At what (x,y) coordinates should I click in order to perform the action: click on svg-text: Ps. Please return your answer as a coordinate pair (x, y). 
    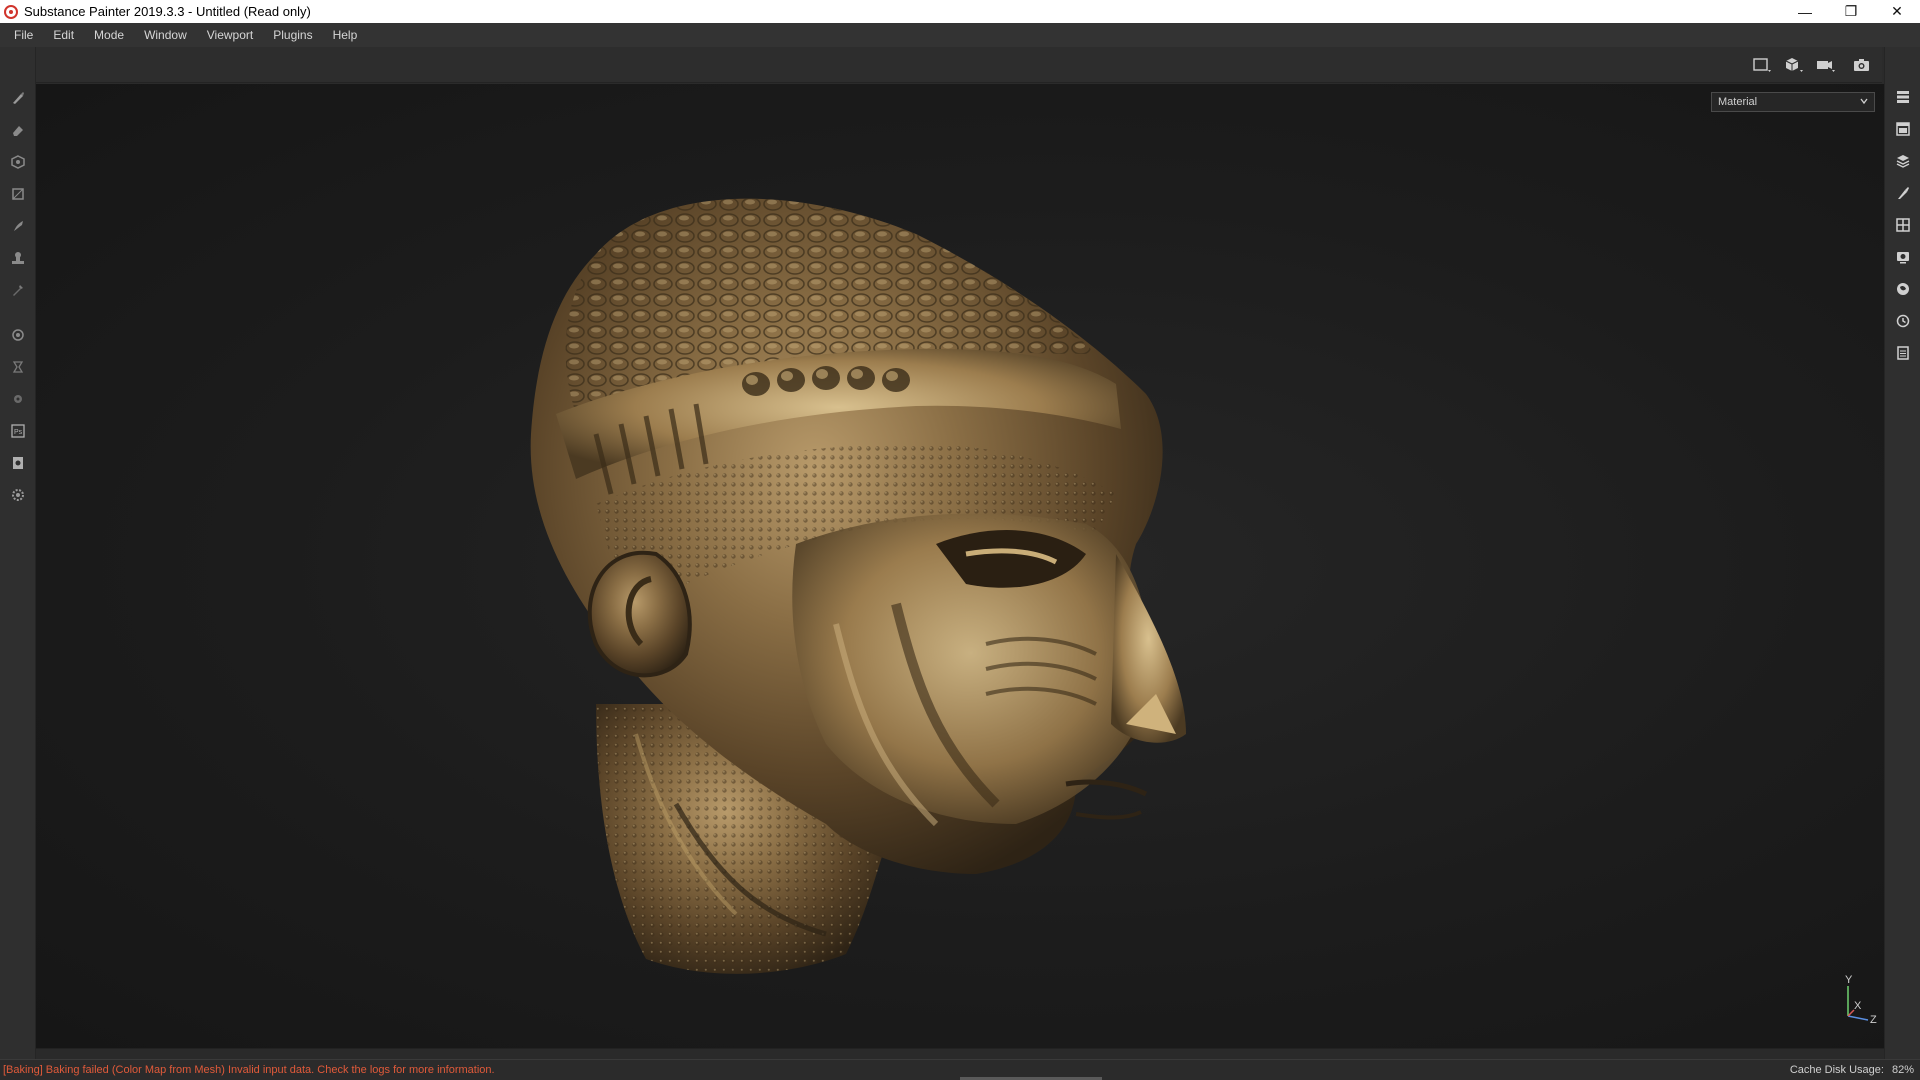
    Looking at the image, I should click on (18, 432).